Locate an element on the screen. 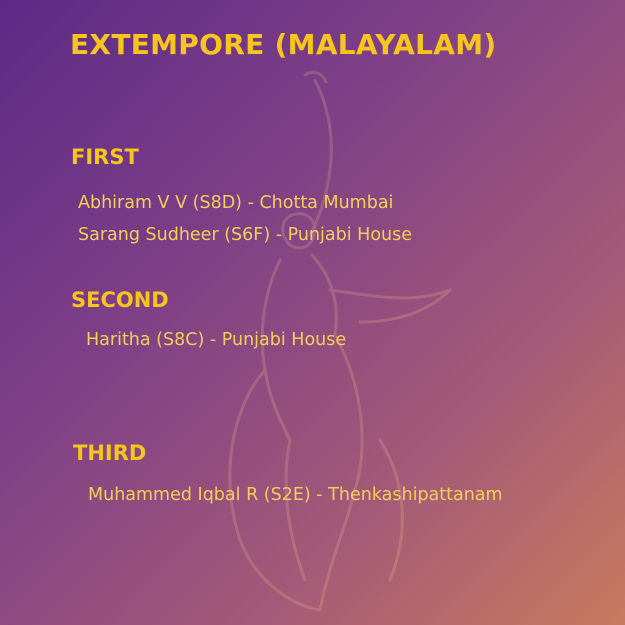 The width and height of the screenshot is (625, 625). section-heading-third: THIRD is located at coordinates (110, 453).